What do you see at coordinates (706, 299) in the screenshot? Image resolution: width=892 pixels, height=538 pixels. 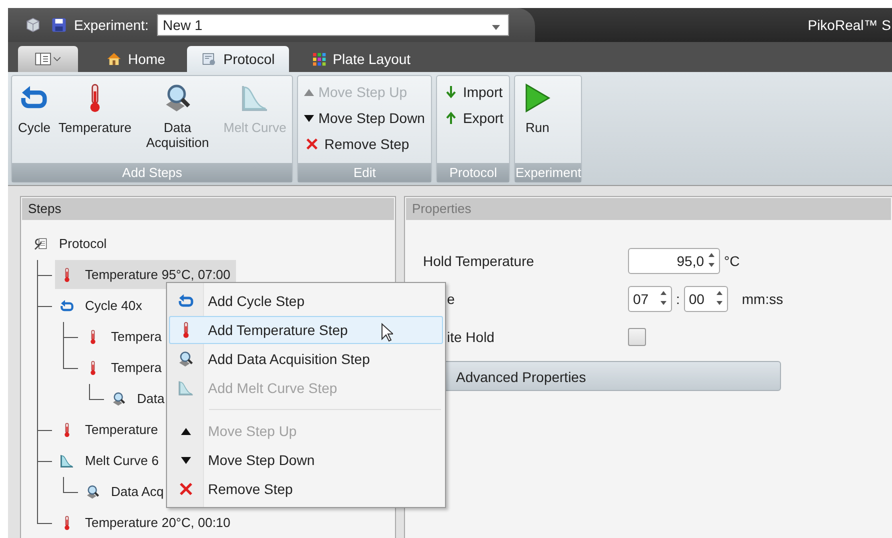 I see `seconds-field: 00` at bounding box center [706, 299].